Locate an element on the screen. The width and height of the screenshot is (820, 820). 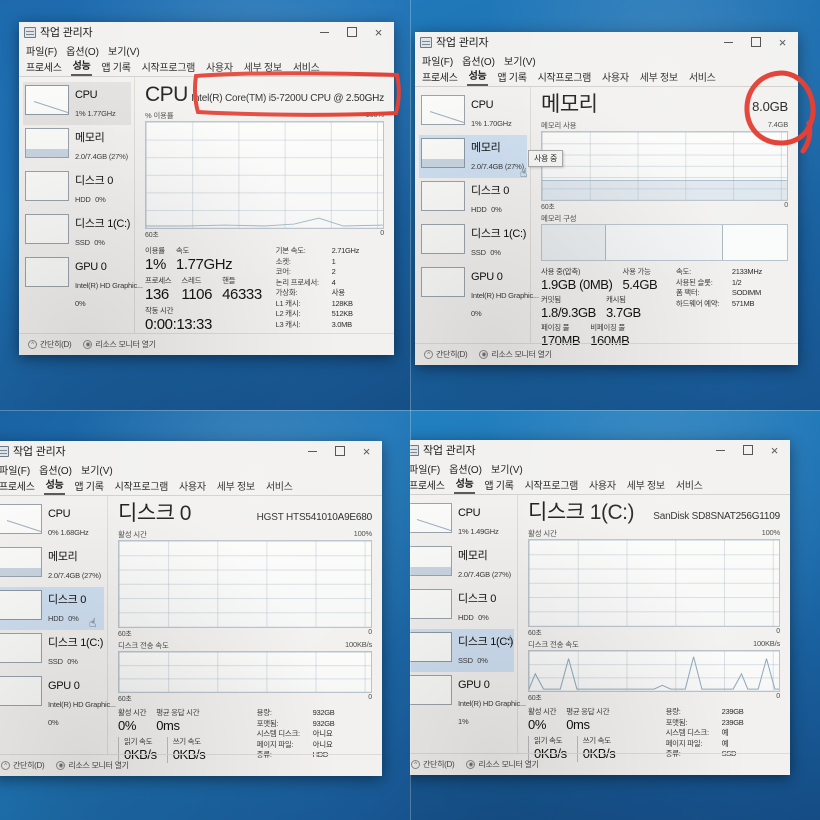
sidebar-item-cpu: CPU 1% 1.49GHz is located at coordinates (462, 521).